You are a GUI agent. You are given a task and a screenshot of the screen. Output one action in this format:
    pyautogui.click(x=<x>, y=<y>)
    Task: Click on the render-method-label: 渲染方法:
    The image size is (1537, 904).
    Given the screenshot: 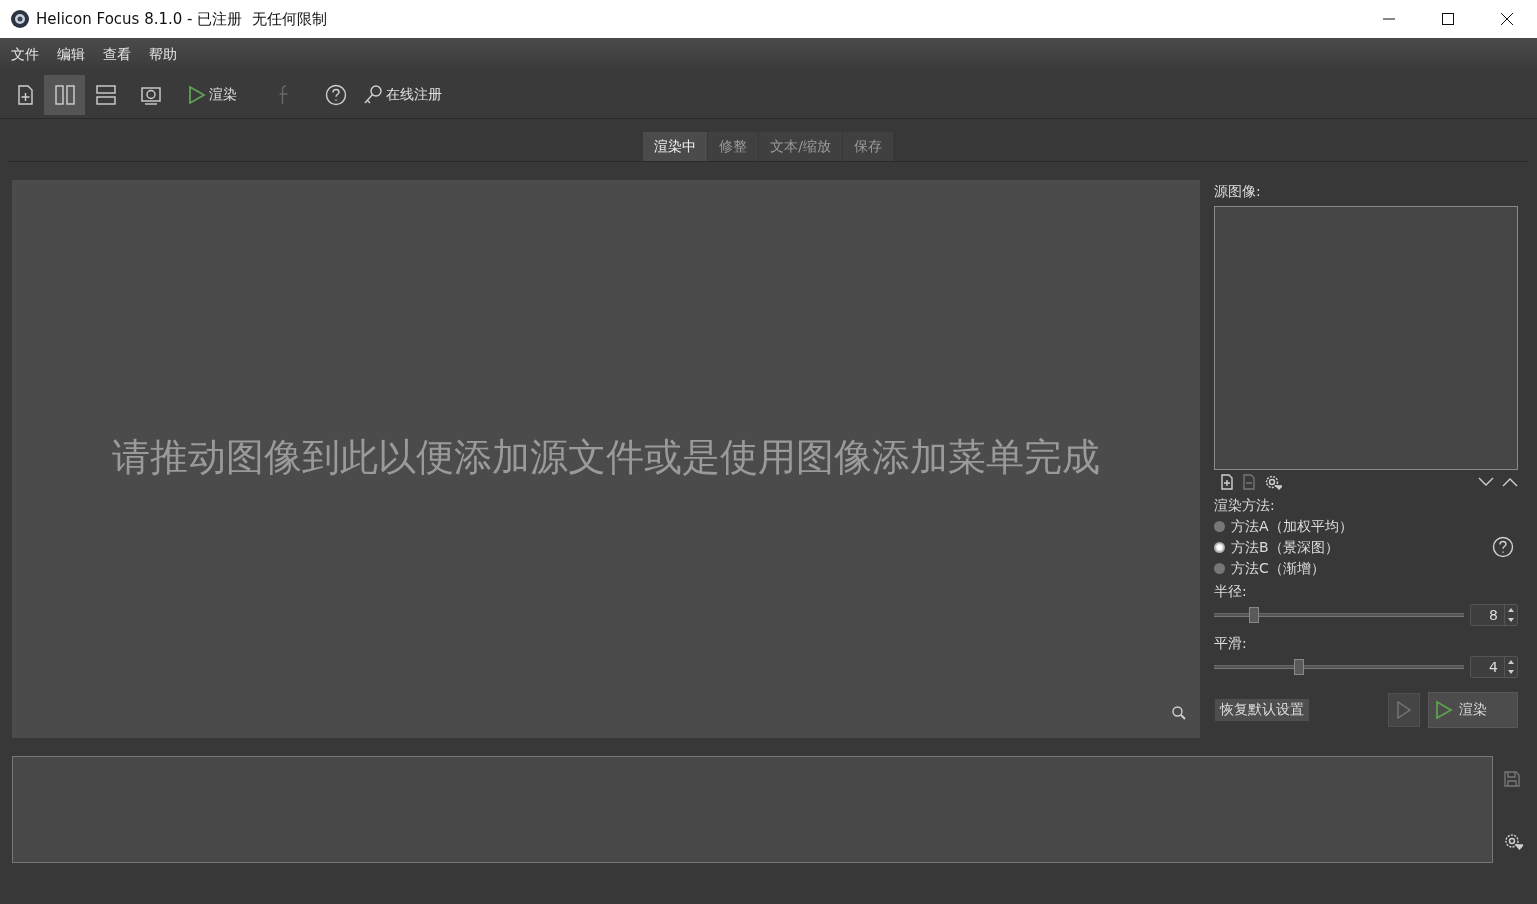 What is the action you would take?
    pyautogui.click(x=1245, y=505)
    